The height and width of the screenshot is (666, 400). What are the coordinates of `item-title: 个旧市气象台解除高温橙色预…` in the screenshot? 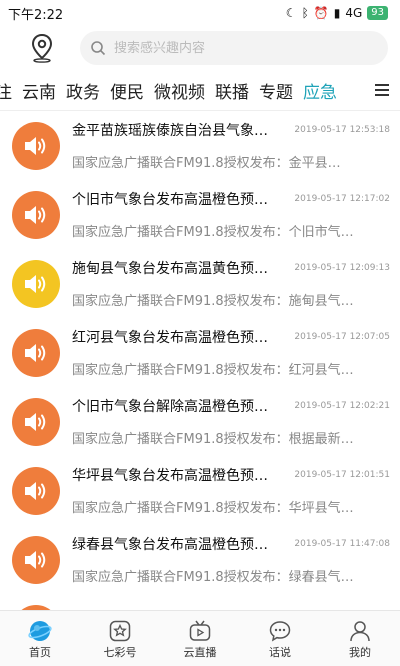 It's located at (170, 407).